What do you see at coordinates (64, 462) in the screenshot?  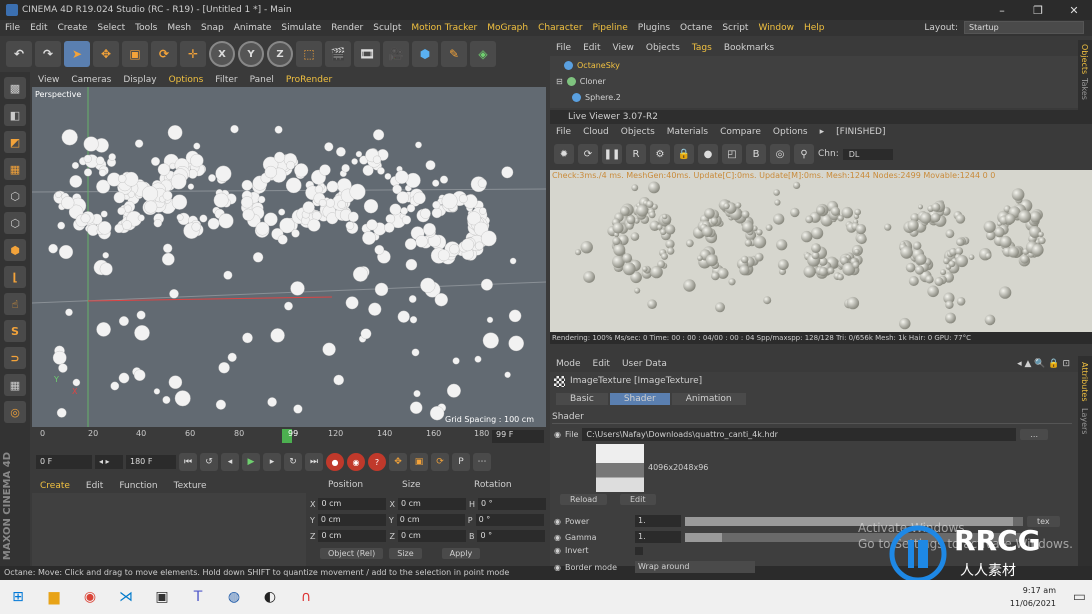 I see `start-frame-field: 0 F` at bounding box center [64, 462].